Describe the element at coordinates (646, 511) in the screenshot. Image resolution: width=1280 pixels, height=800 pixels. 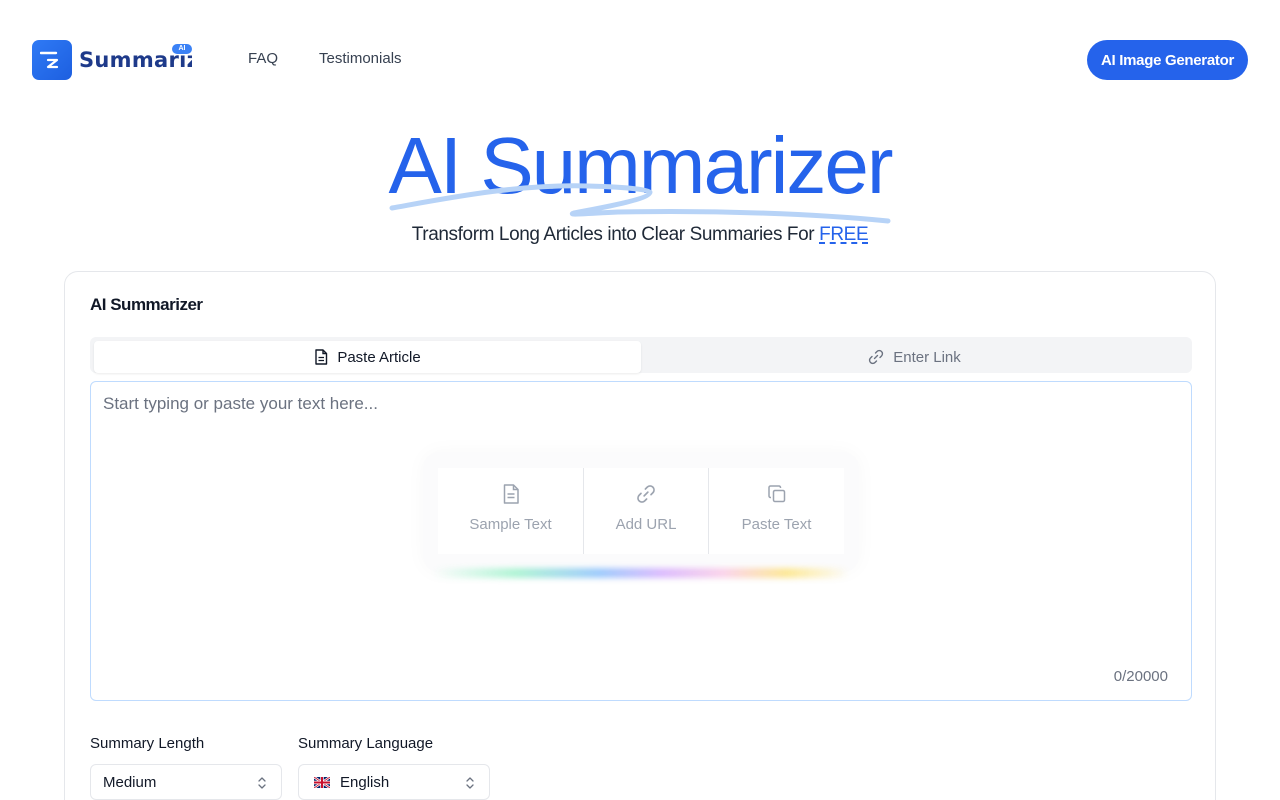
I see `add-url-button: Add URL` at that location.